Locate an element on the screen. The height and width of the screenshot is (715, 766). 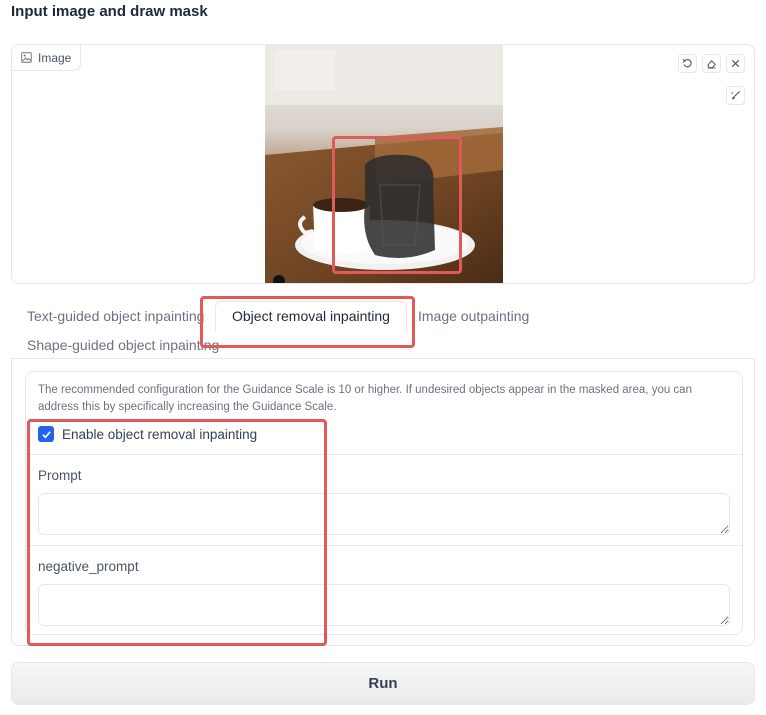
clear-button is located at coordinates (735, 63).